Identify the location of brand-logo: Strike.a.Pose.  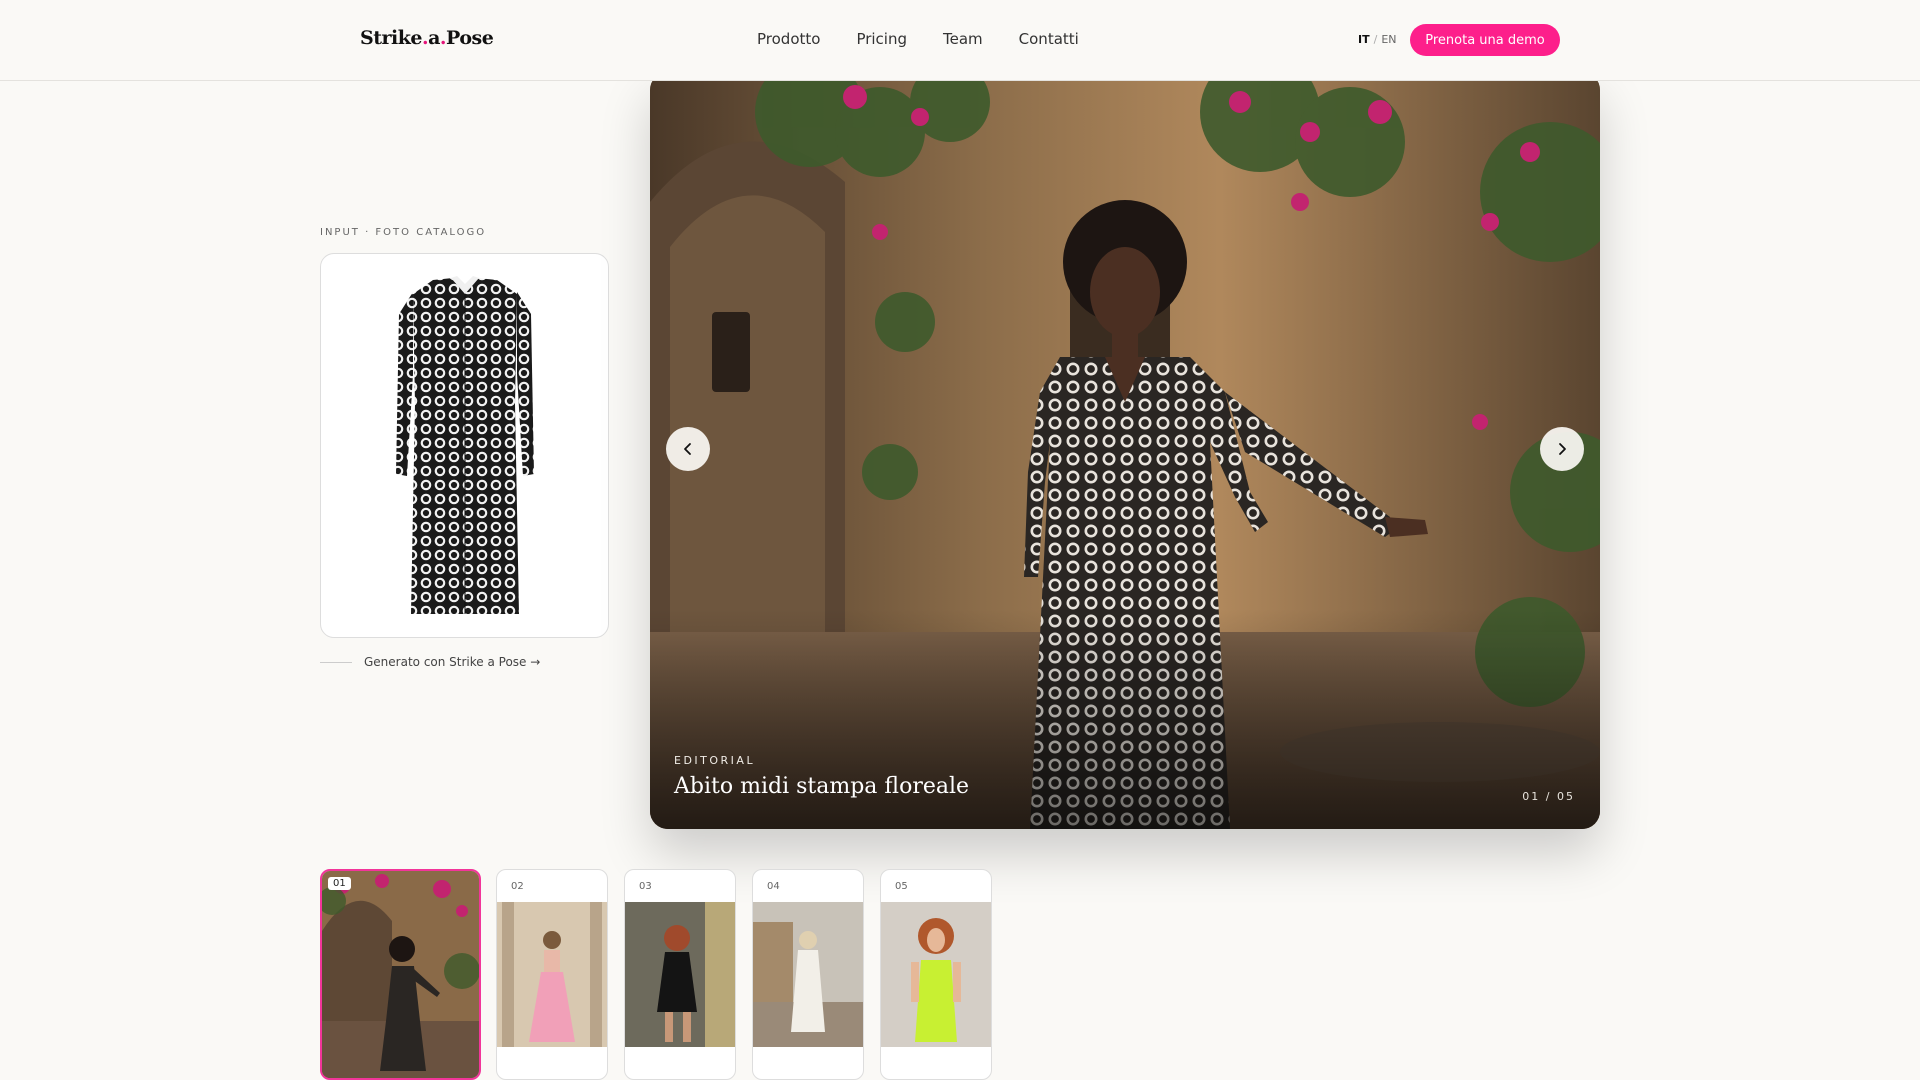
(427, 38).